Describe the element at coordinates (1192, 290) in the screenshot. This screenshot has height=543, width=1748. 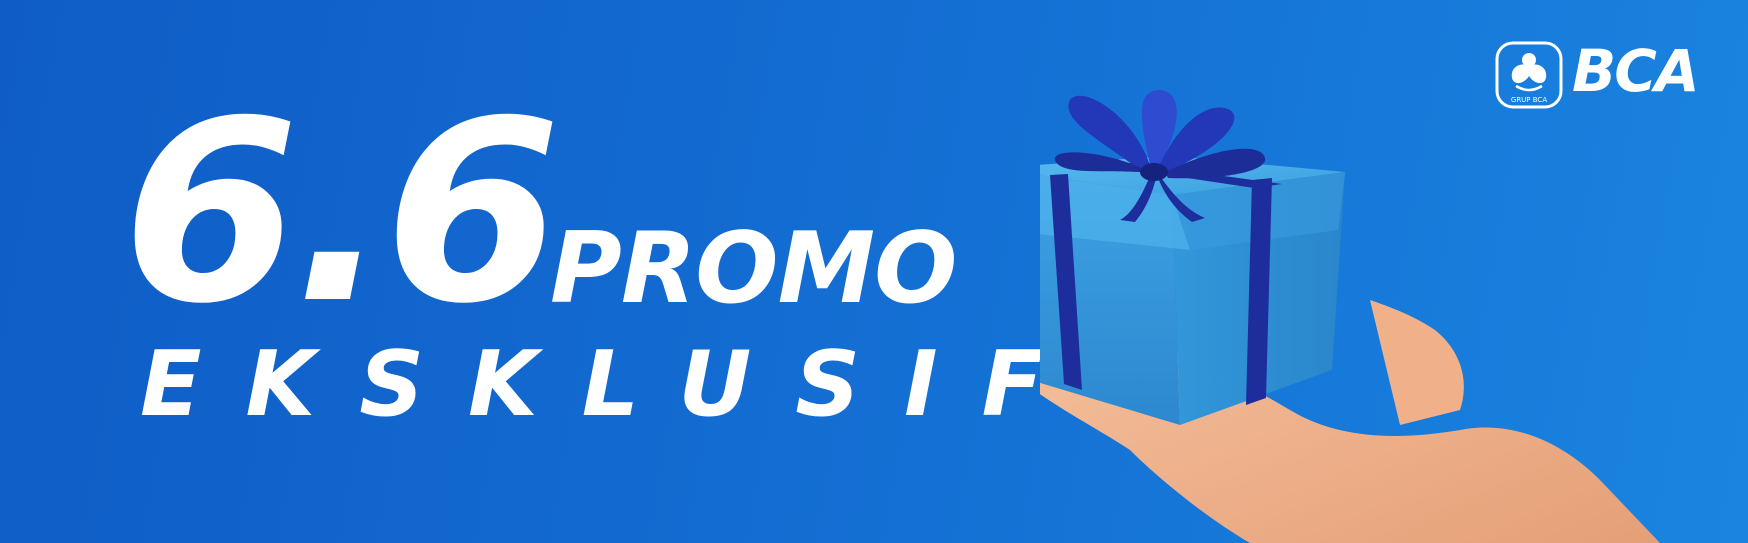
I see `gift-box-icon` at that location.